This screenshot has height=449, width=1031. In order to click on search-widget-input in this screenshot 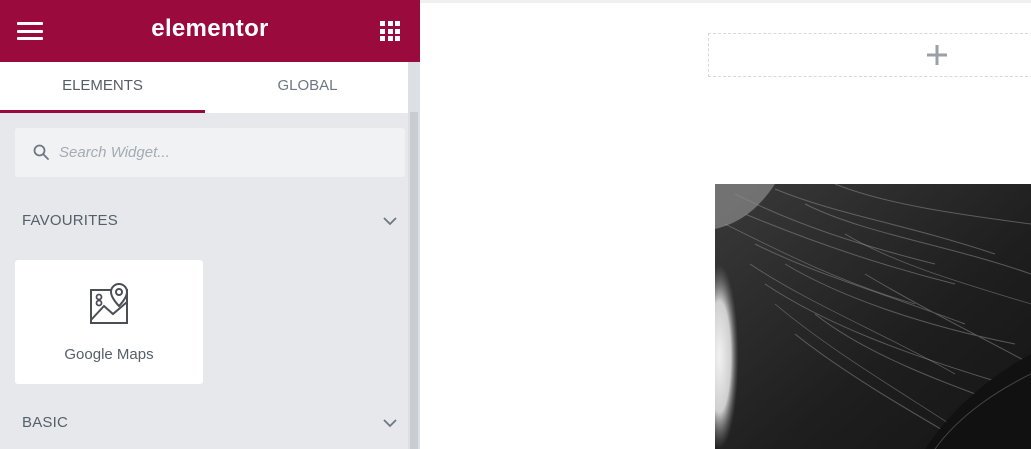, I will do `click(224, 152)`.